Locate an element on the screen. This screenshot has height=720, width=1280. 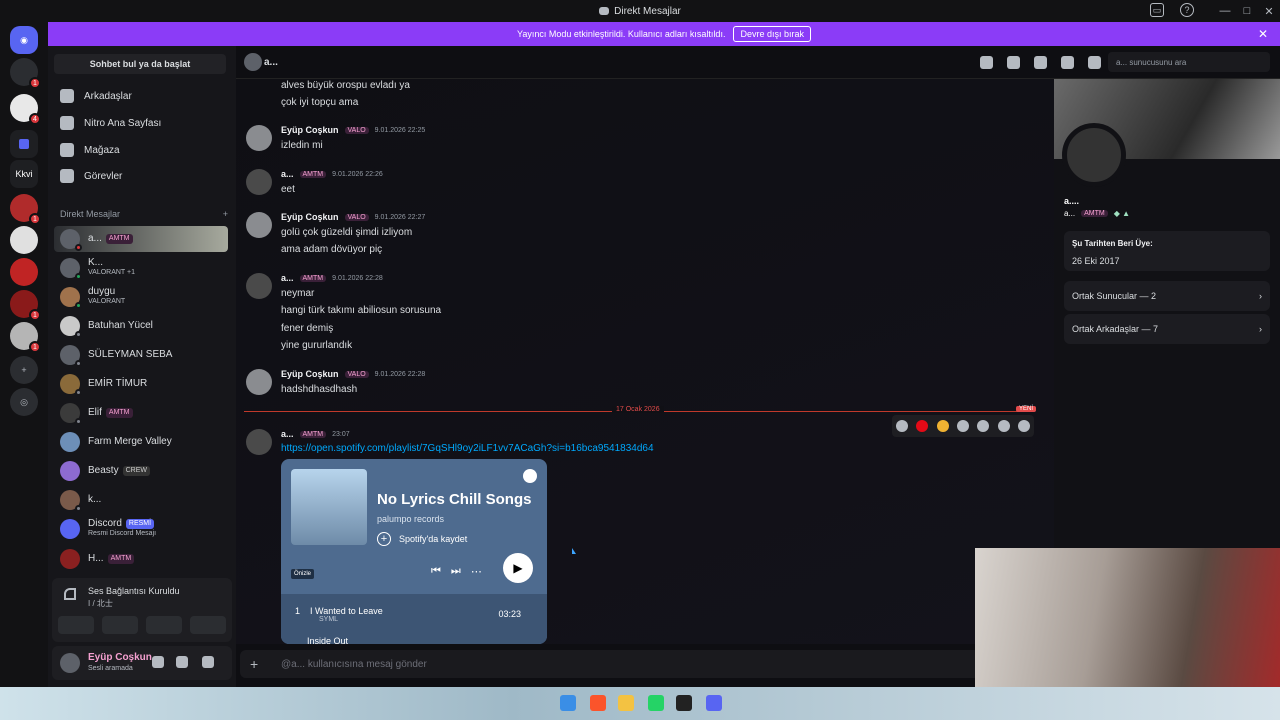
voice-call-icon is located at coordinates (986, 62).